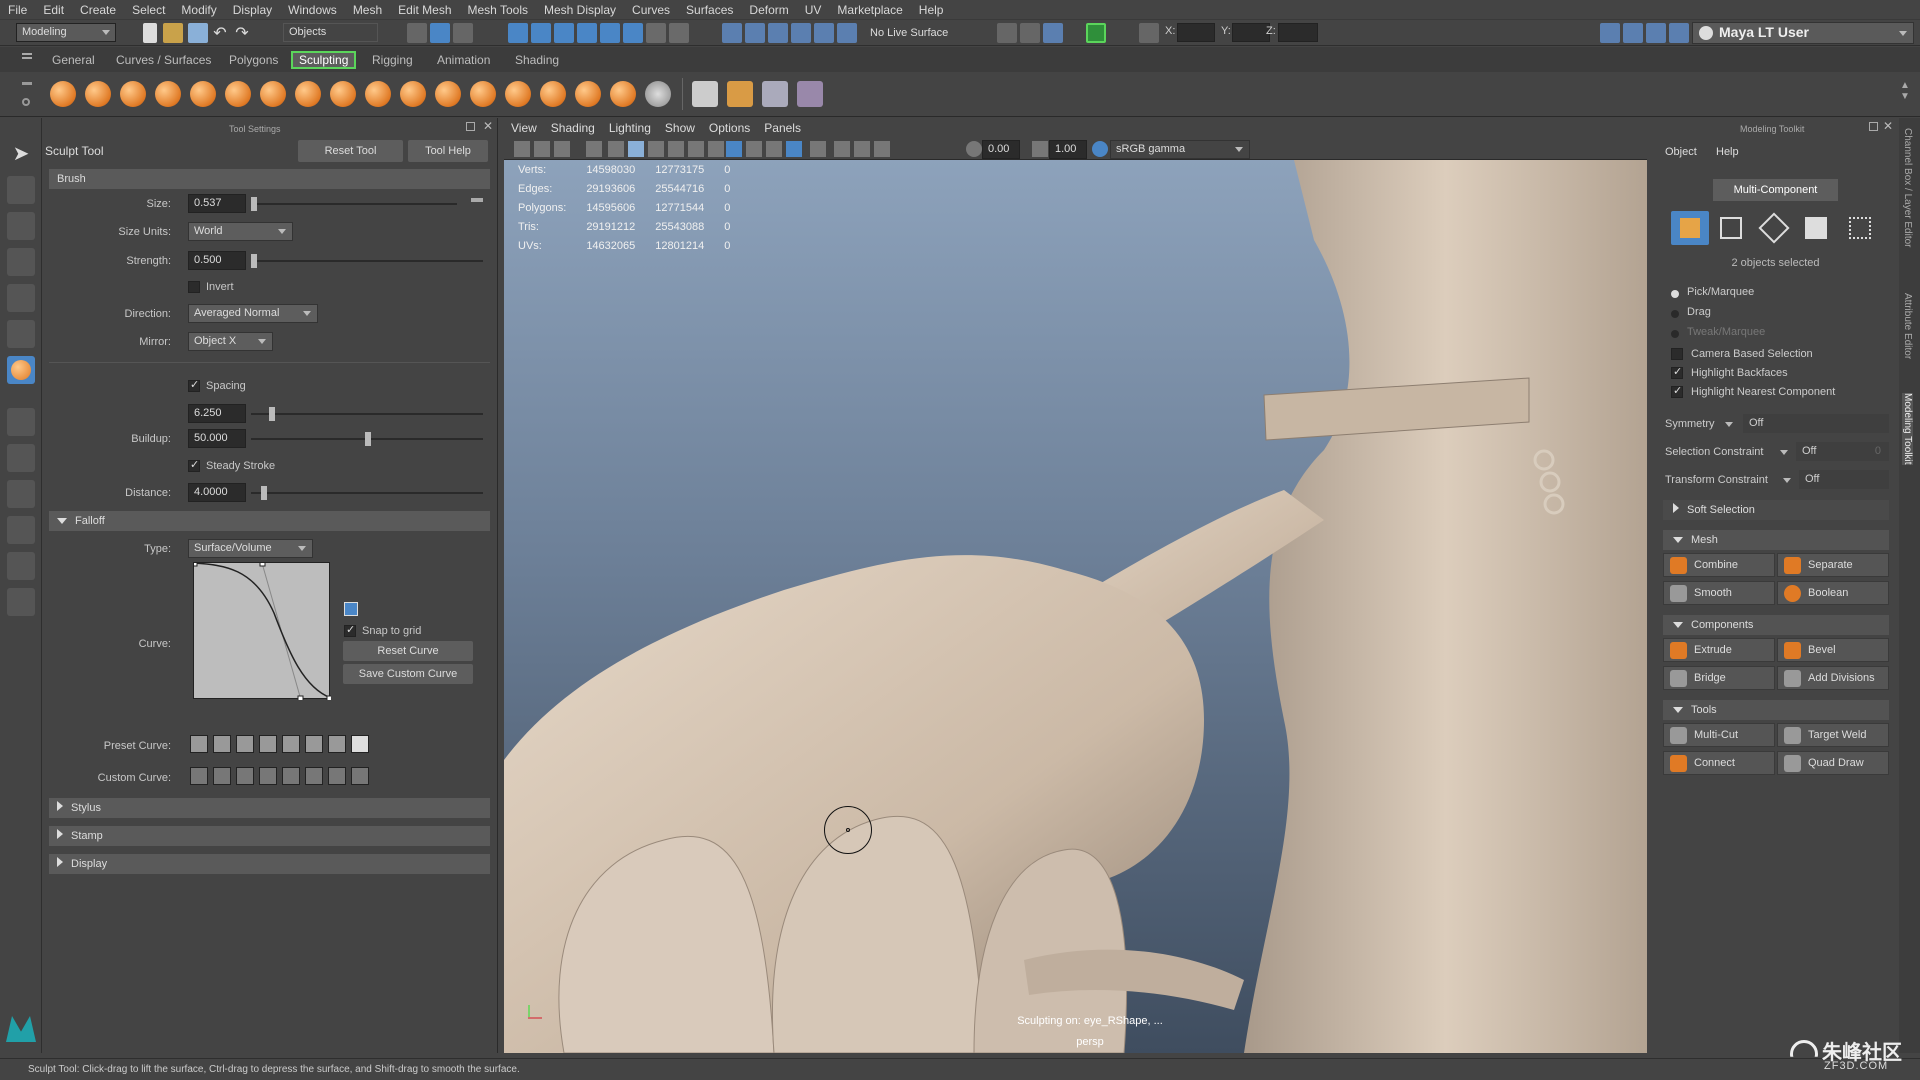 This screenshot has width=1920, height=1080. What do you see at coordinates (1784, 452) in the screenshot?
I see `chevron-down-icon` at bounding box center [1784, 452].